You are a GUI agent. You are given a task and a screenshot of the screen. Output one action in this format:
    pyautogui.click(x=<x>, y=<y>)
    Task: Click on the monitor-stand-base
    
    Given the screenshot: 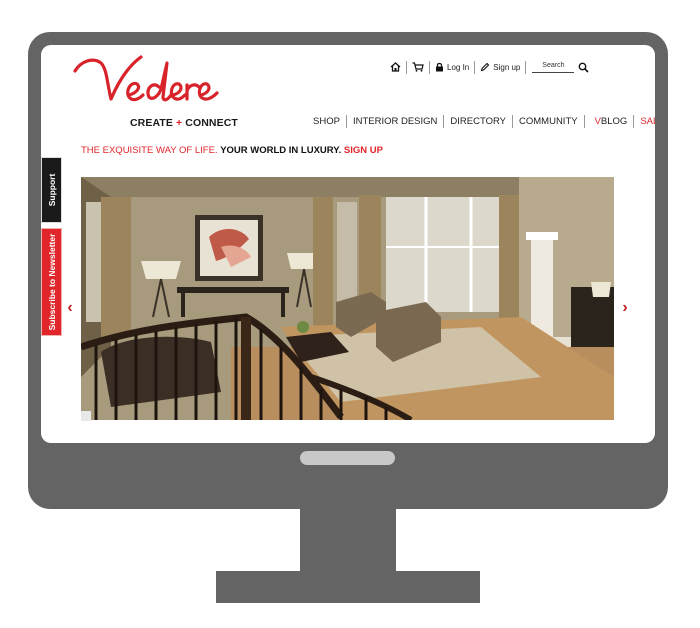 What is the action you would take?
    pyautogui.click(x=348, y=587)
    